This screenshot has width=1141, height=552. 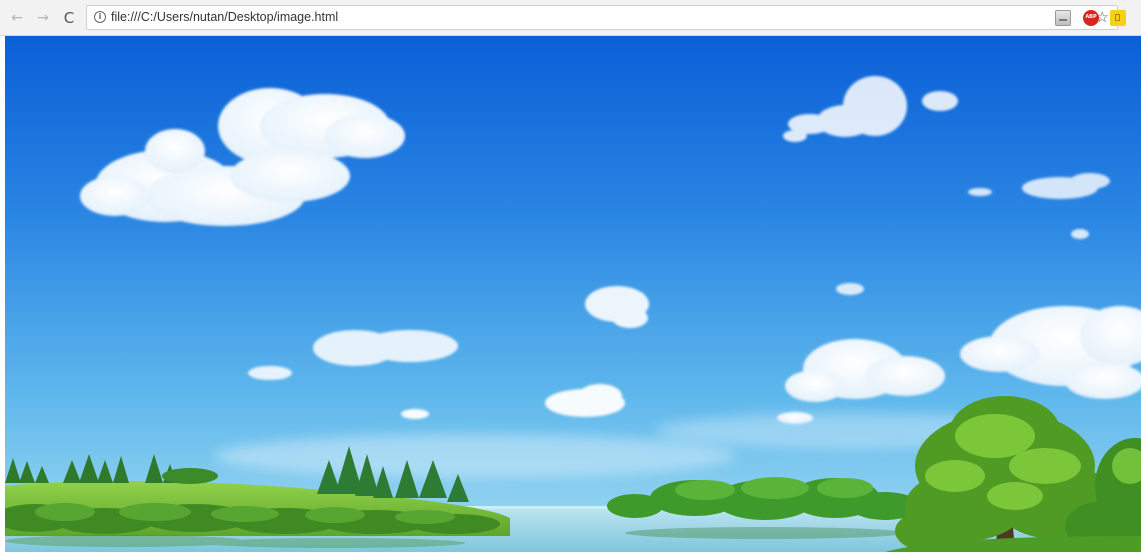 What do you see at coordinates (100, 17) in the screenshot?
I see `info-icon: i` at bounding box center [100, 17].